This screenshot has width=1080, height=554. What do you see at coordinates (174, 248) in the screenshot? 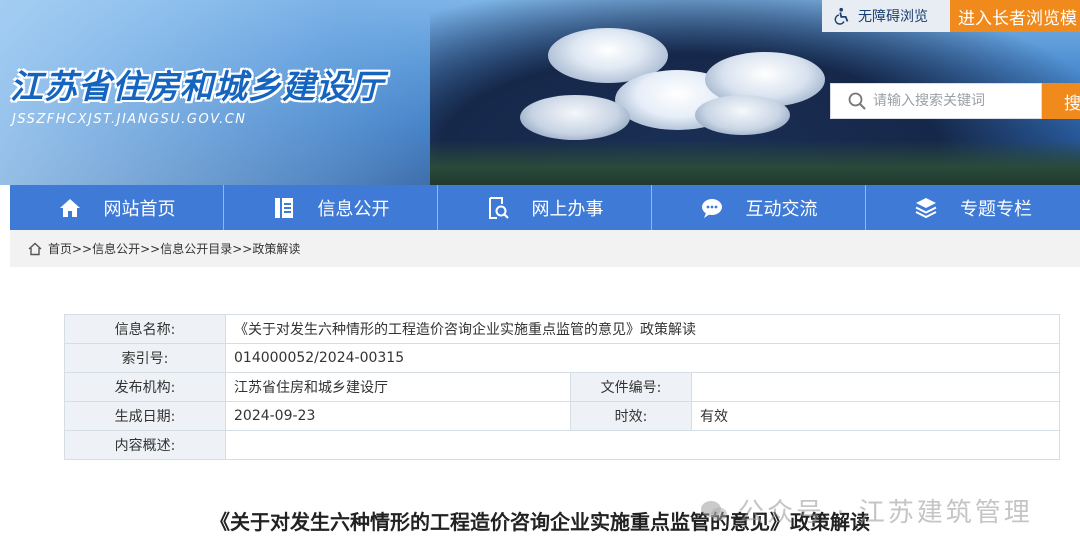
I see `breadcrumb-trail: 首页>>信息公开>>信息公开目录>>政策解读` at bounding box center [174, 248].